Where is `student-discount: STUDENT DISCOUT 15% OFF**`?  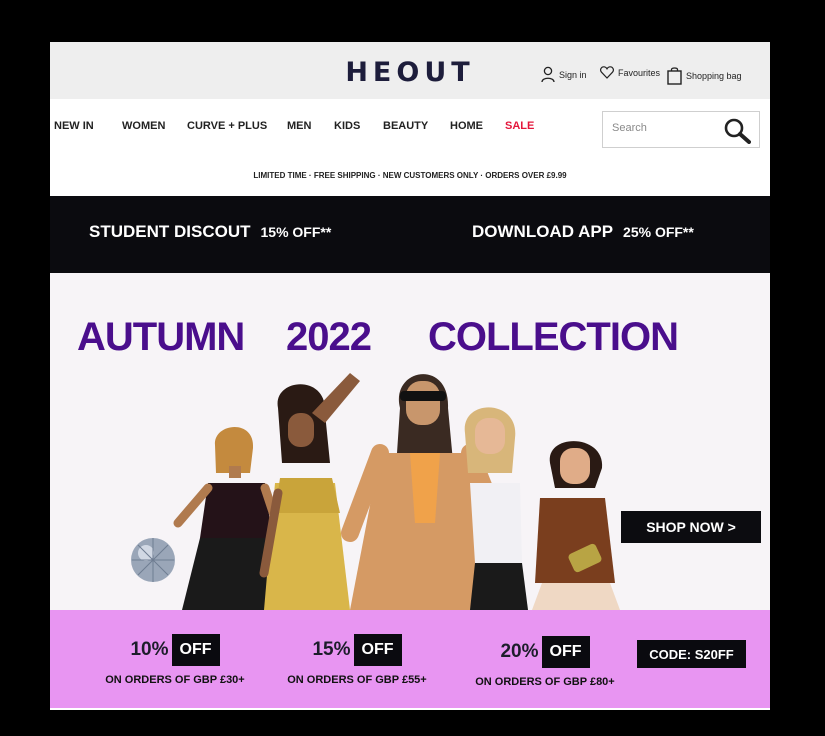 student-discount: STUDENT DISCOUT 15% OFF** is located at coordinates (210, 232).